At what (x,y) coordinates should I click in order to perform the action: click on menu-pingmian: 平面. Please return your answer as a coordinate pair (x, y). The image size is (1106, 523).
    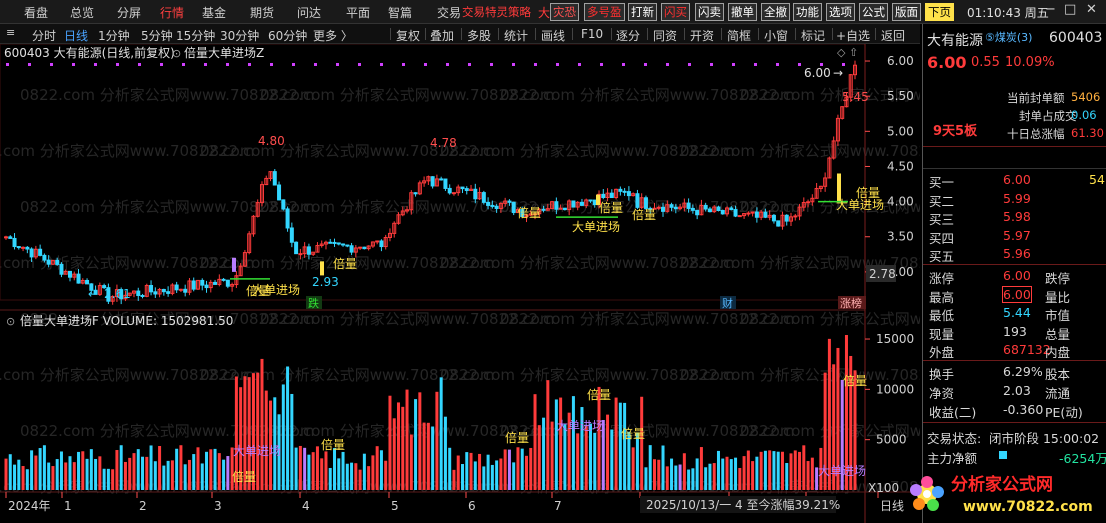
    Looking at the image, I should click on (358, 12).